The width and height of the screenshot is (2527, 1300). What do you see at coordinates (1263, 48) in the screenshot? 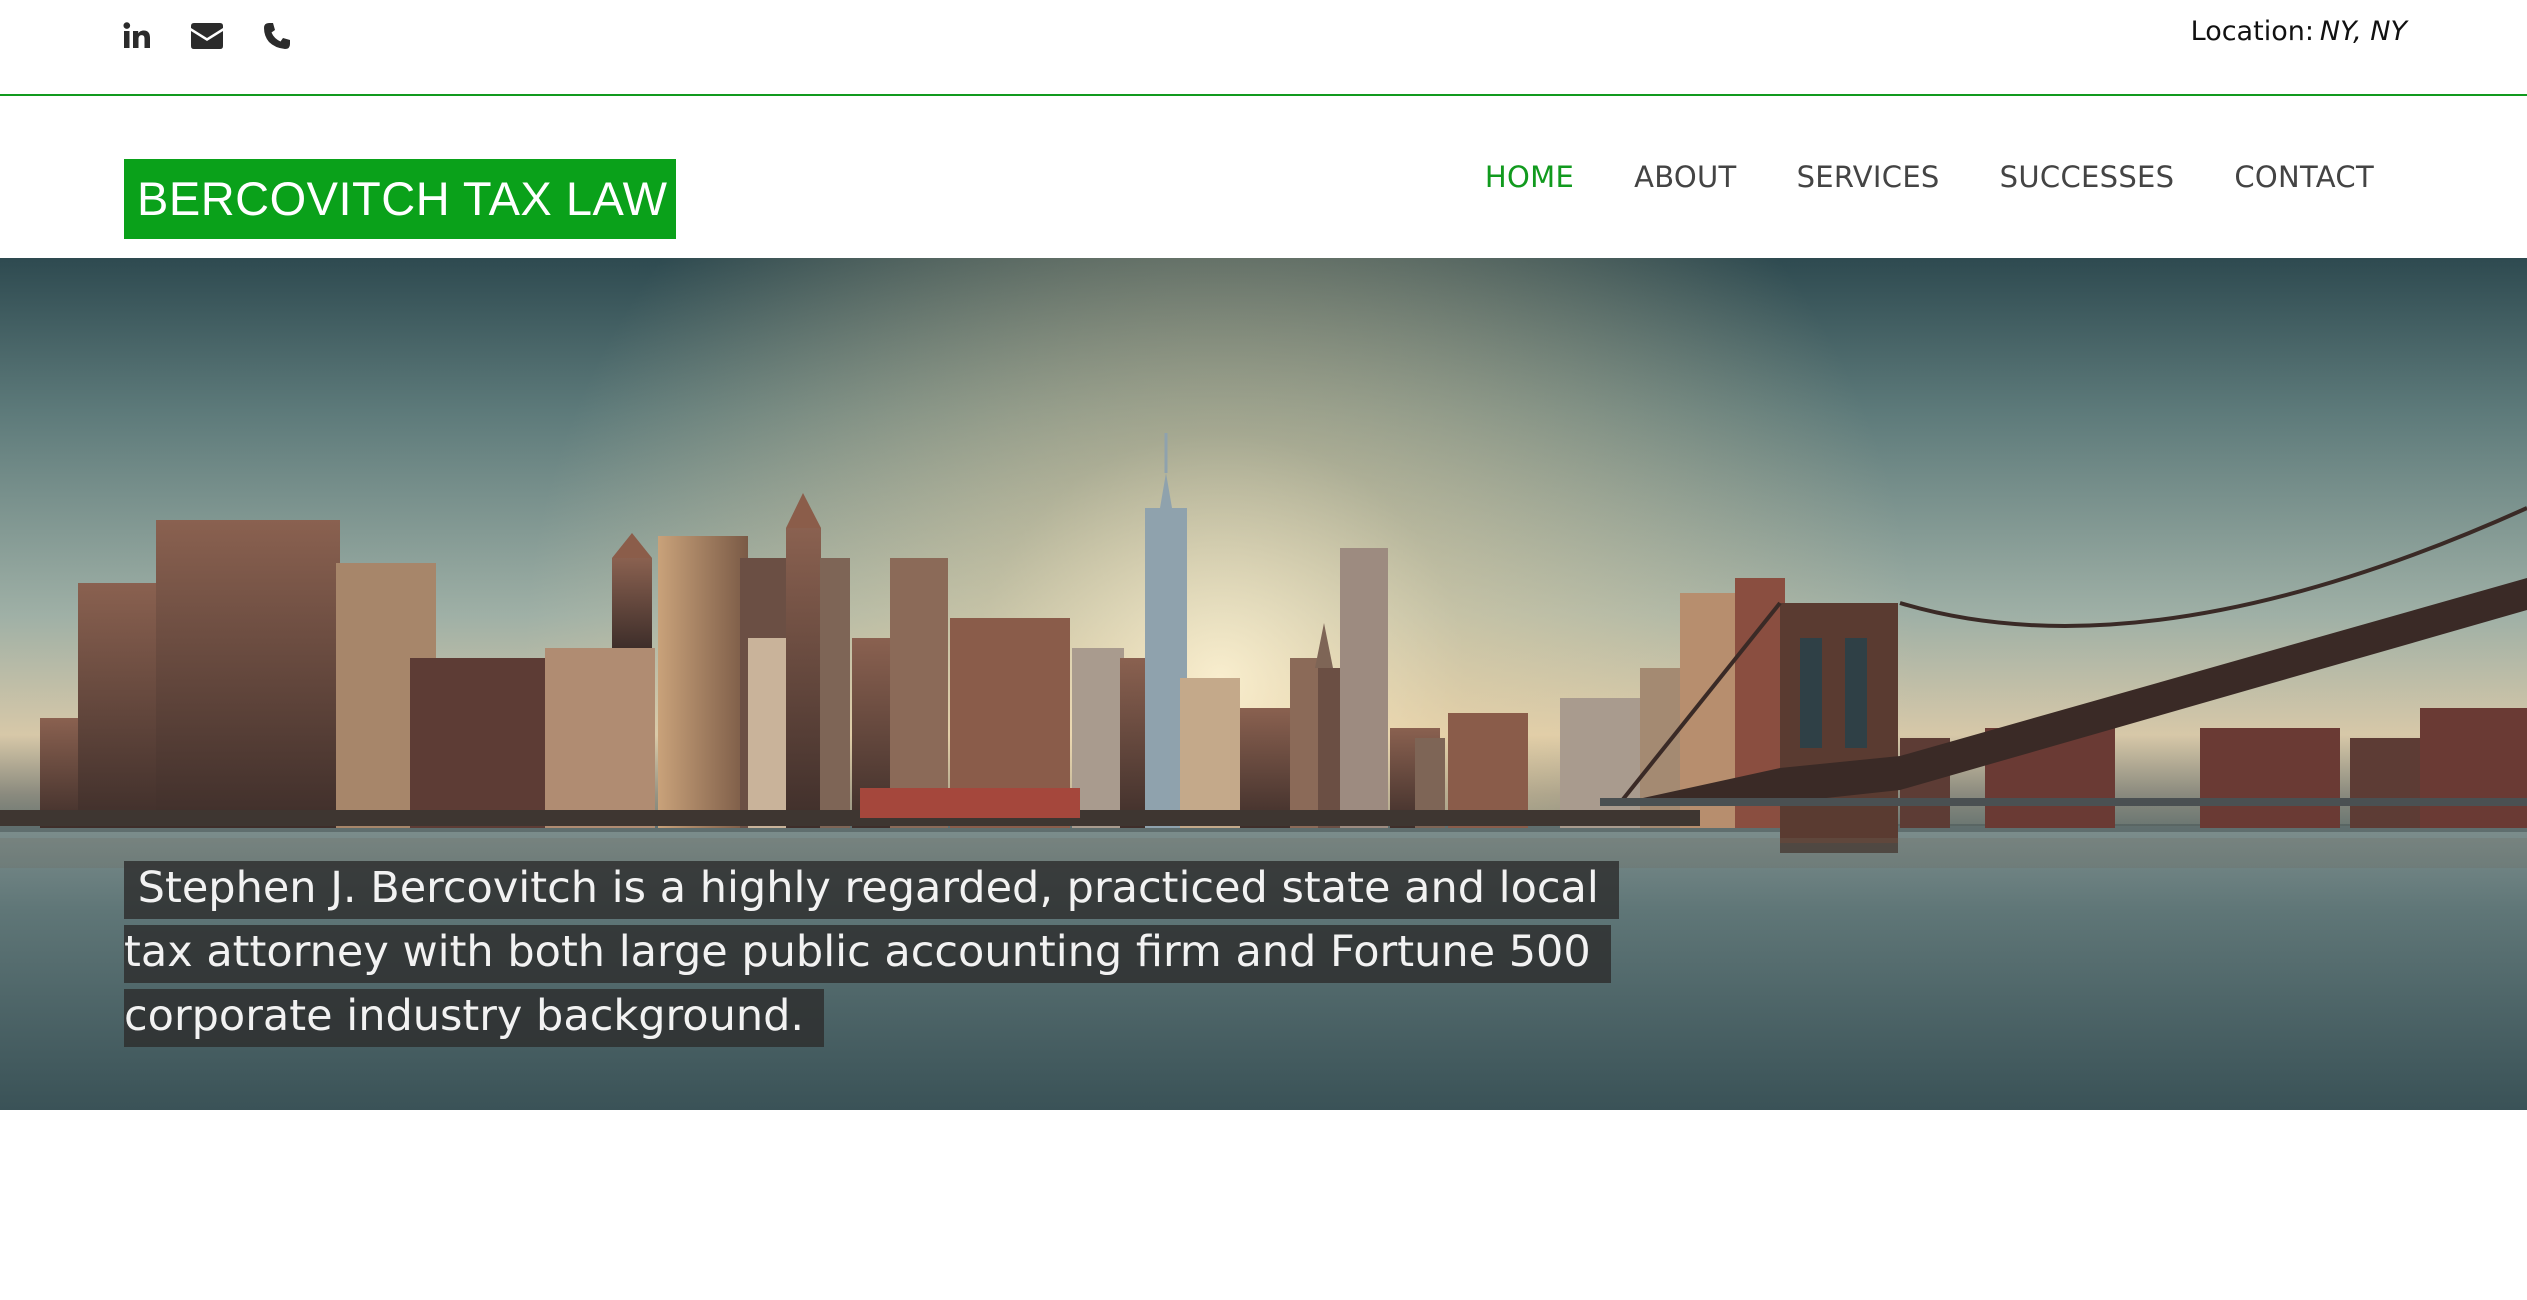
I see `top-bar: Location: NY, NY` at bounding box center [1263, 48].